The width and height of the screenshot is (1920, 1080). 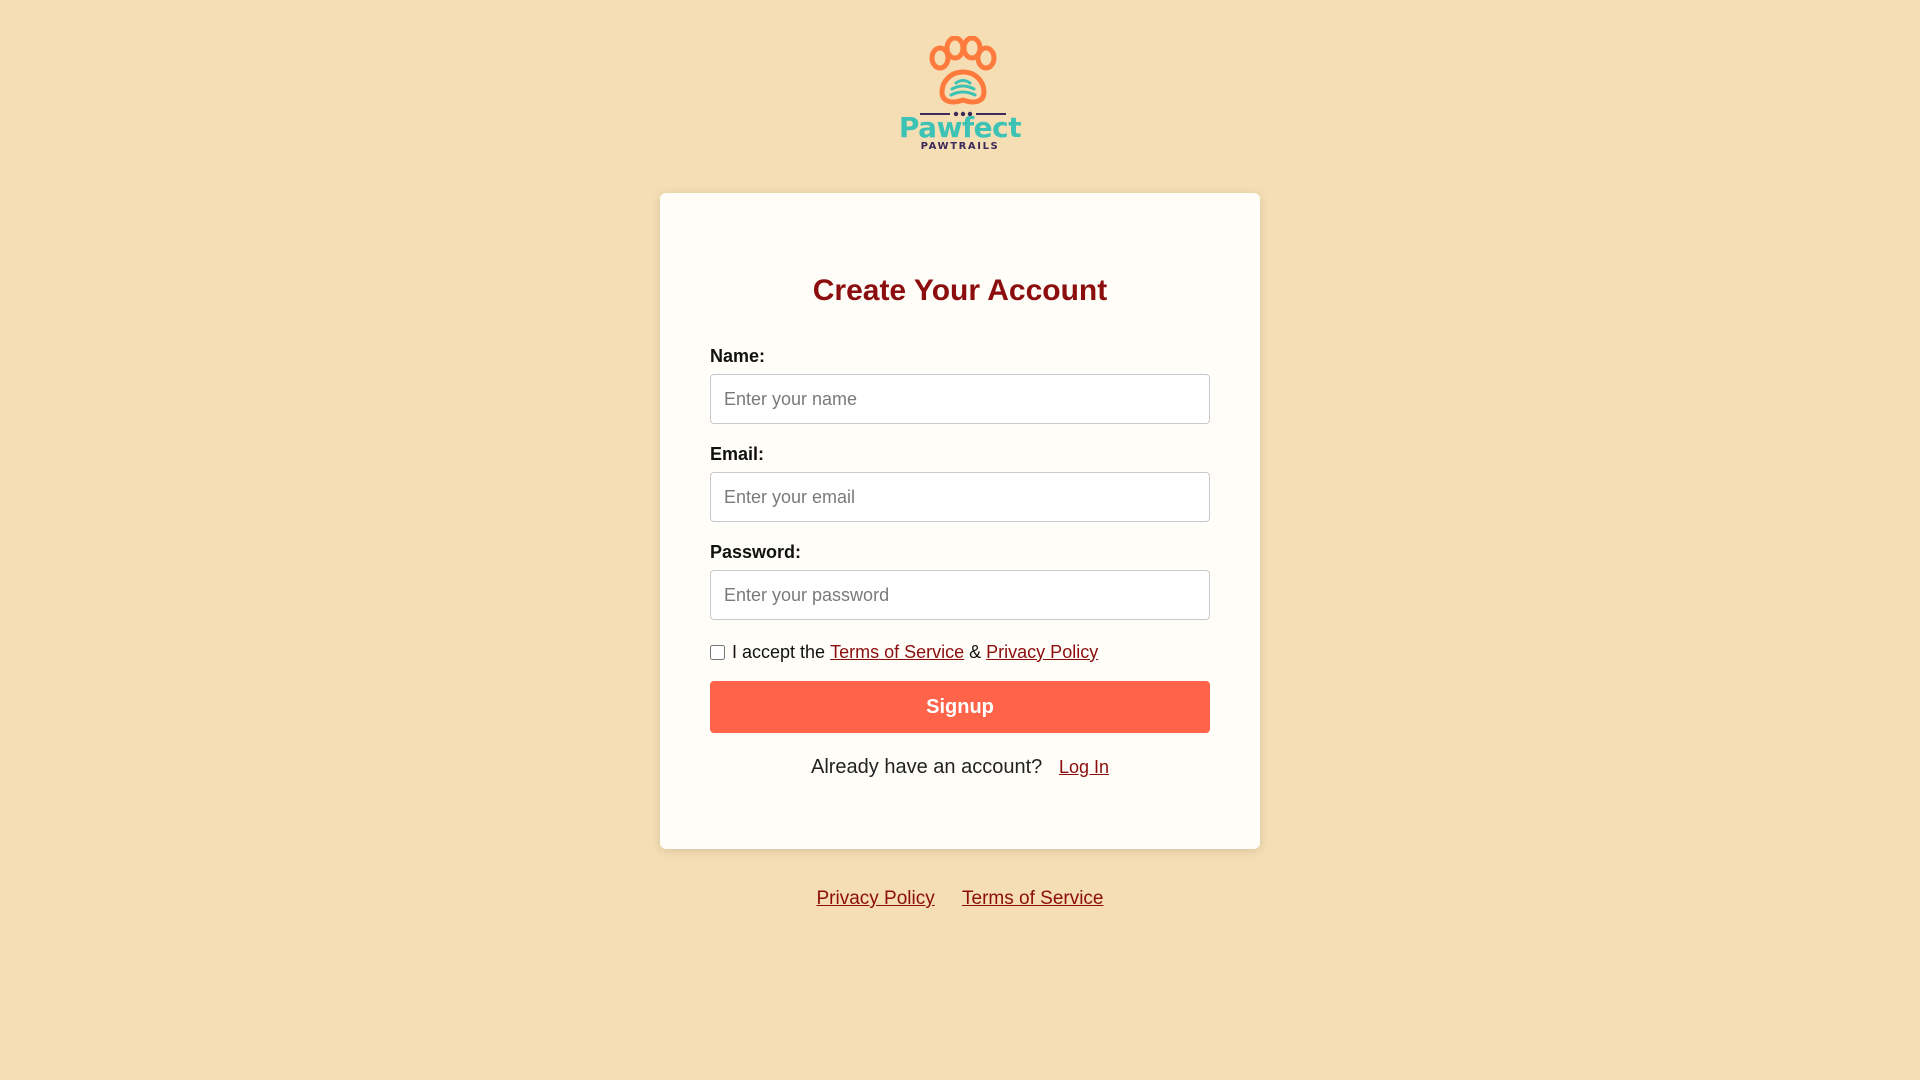 I want to click on logo-tagline: PAWTRAILS, so click(x=960, y=146).